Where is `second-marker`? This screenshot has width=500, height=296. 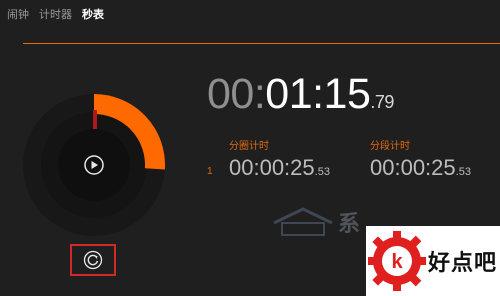
second-marker is located at coordinates (95, 119).